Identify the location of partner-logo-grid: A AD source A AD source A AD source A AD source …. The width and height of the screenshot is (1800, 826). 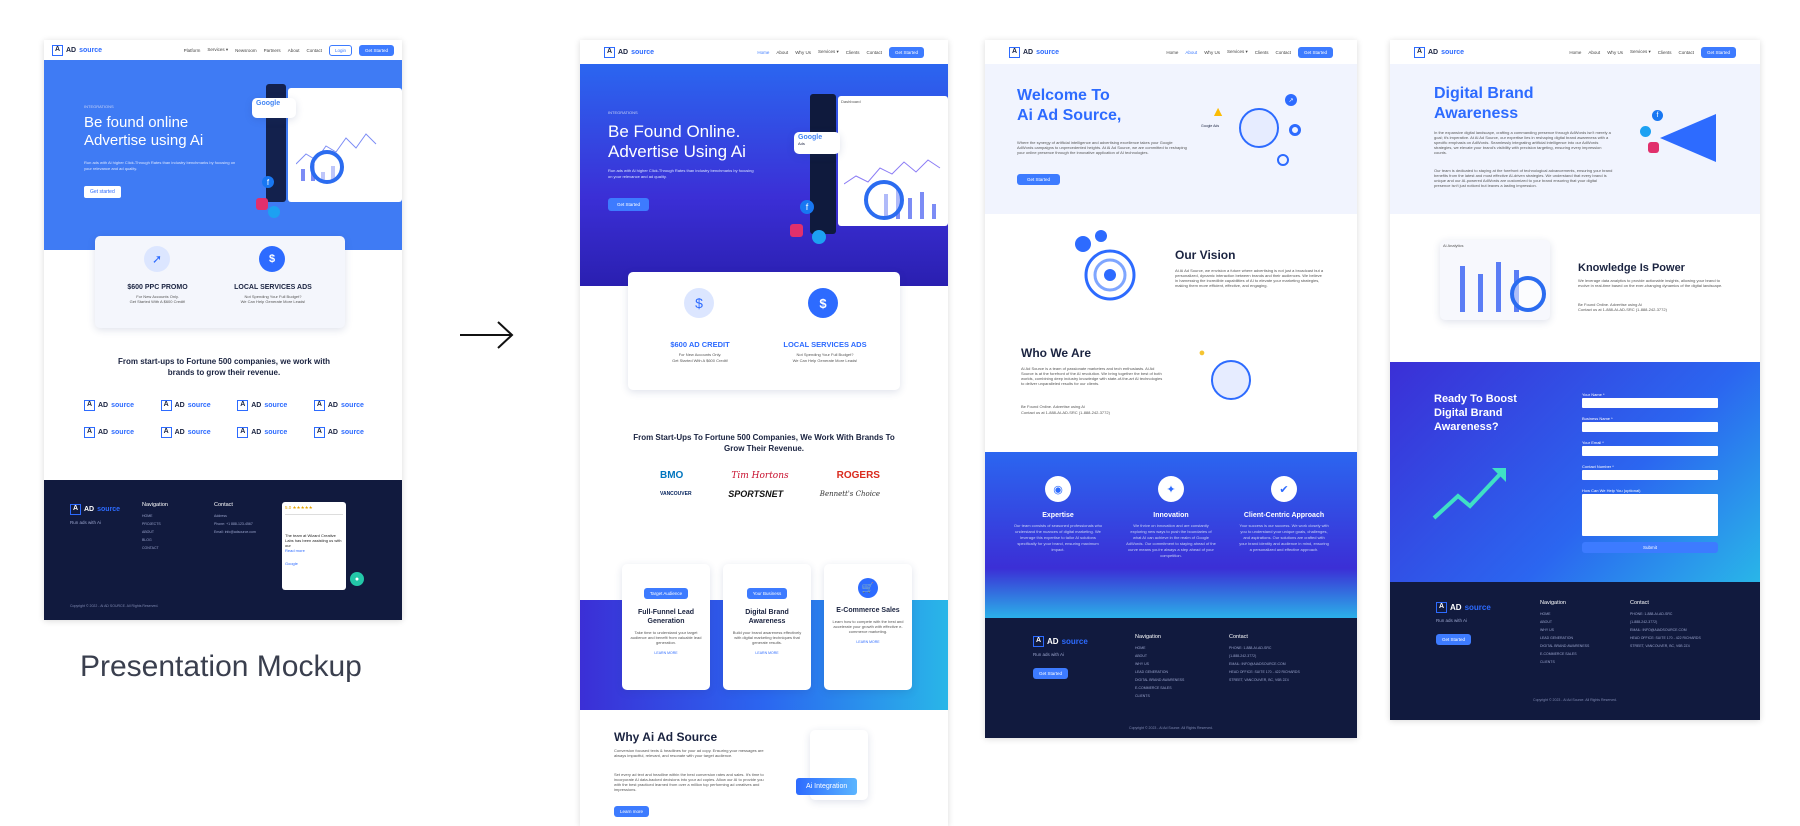
(224, 419).